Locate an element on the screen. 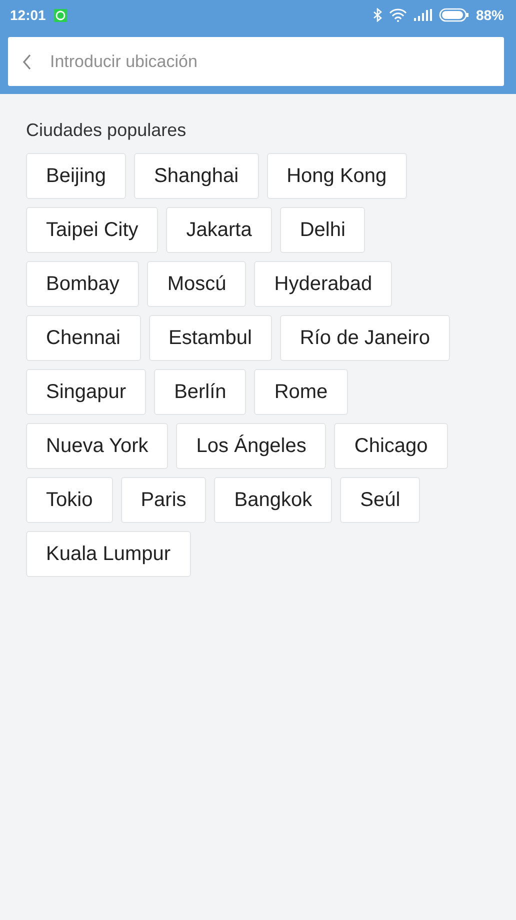 The width and height of the screenshot is (516, 920). city-chip: Nueva York is located at coordinates (97, 446).